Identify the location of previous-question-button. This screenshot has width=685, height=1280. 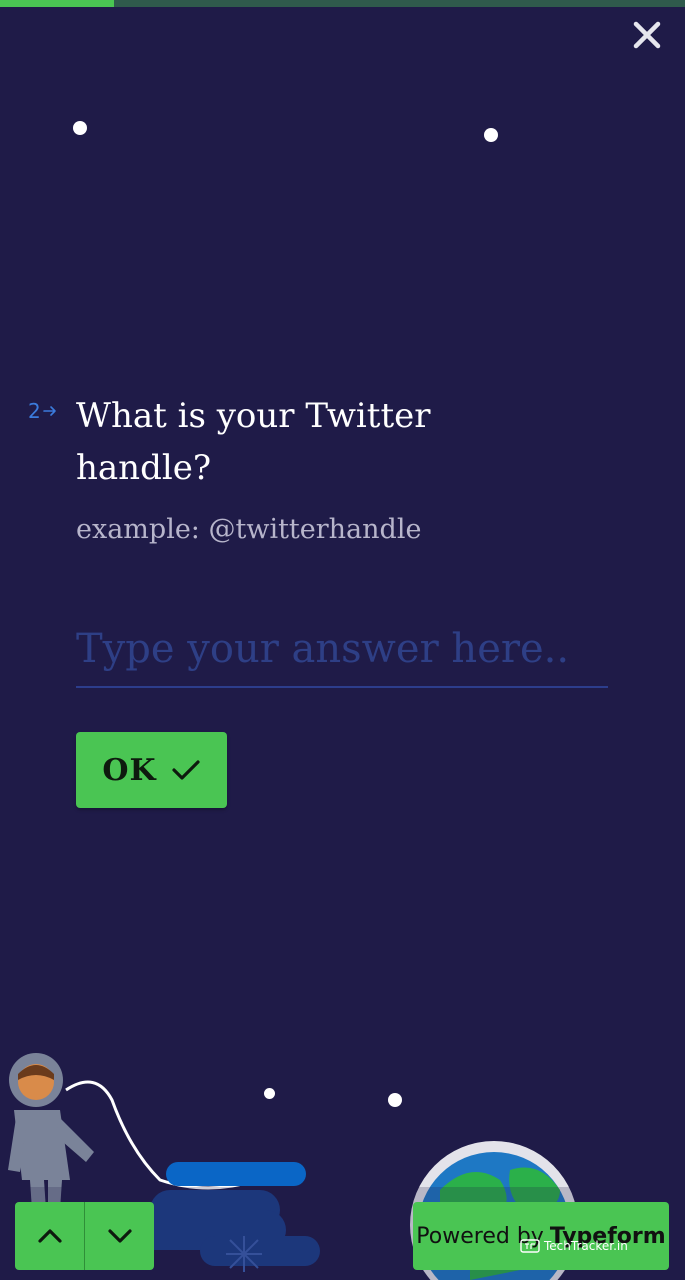
(49, 1236).